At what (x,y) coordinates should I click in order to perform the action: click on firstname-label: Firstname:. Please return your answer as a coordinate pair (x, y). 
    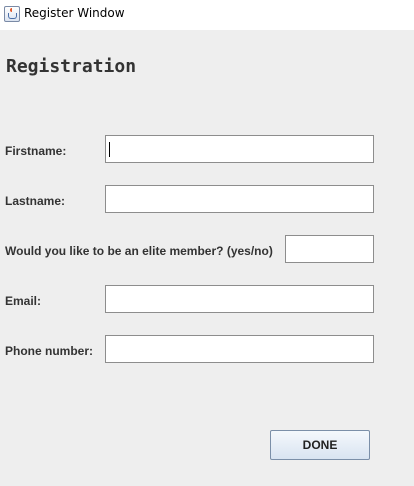
    Looking at the image, I should click on (36, 151).